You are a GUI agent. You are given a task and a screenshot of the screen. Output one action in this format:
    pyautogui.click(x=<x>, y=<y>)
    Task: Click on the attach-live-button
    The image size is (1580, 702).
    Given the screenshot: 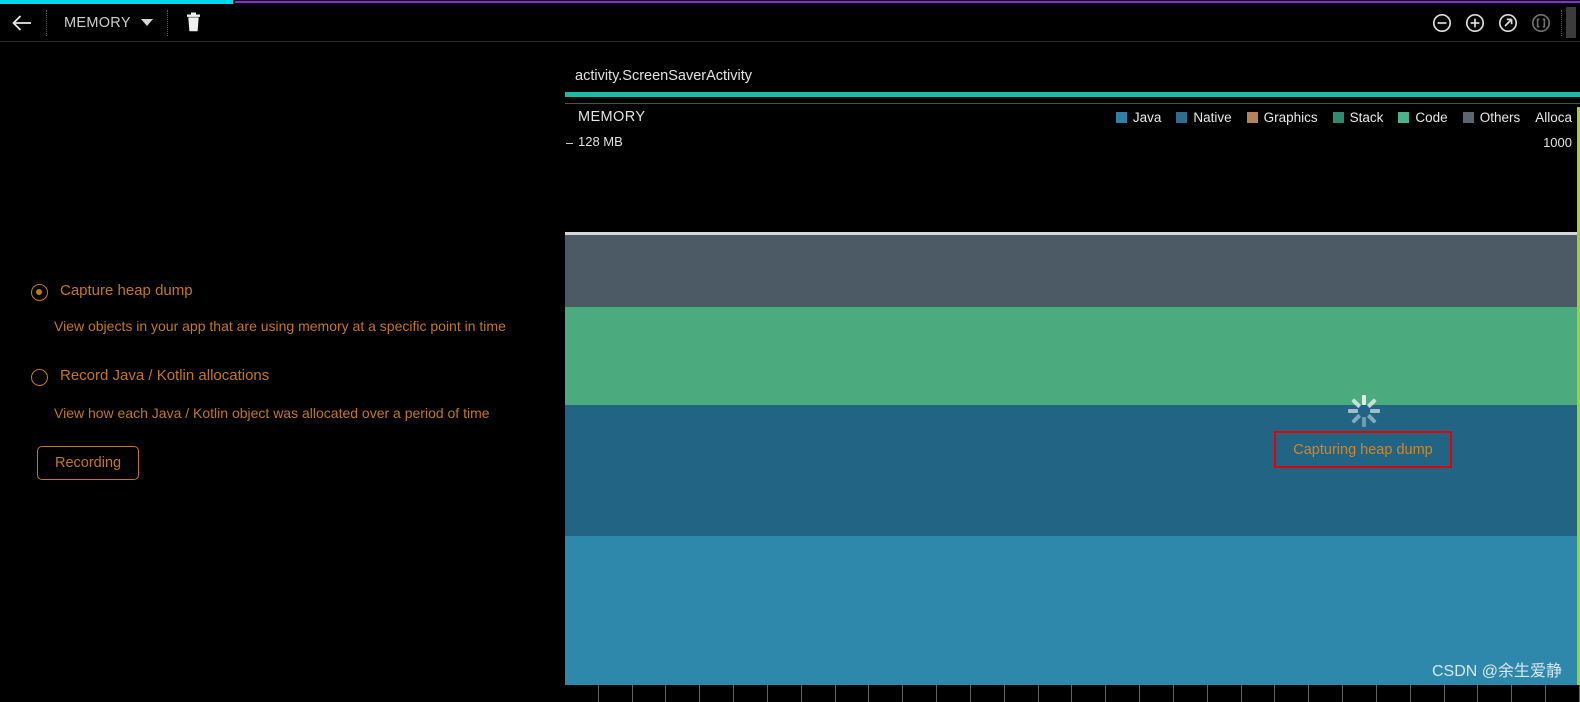 What is the action you would take?
    pyautogui.click(x=1540, y=22)
    